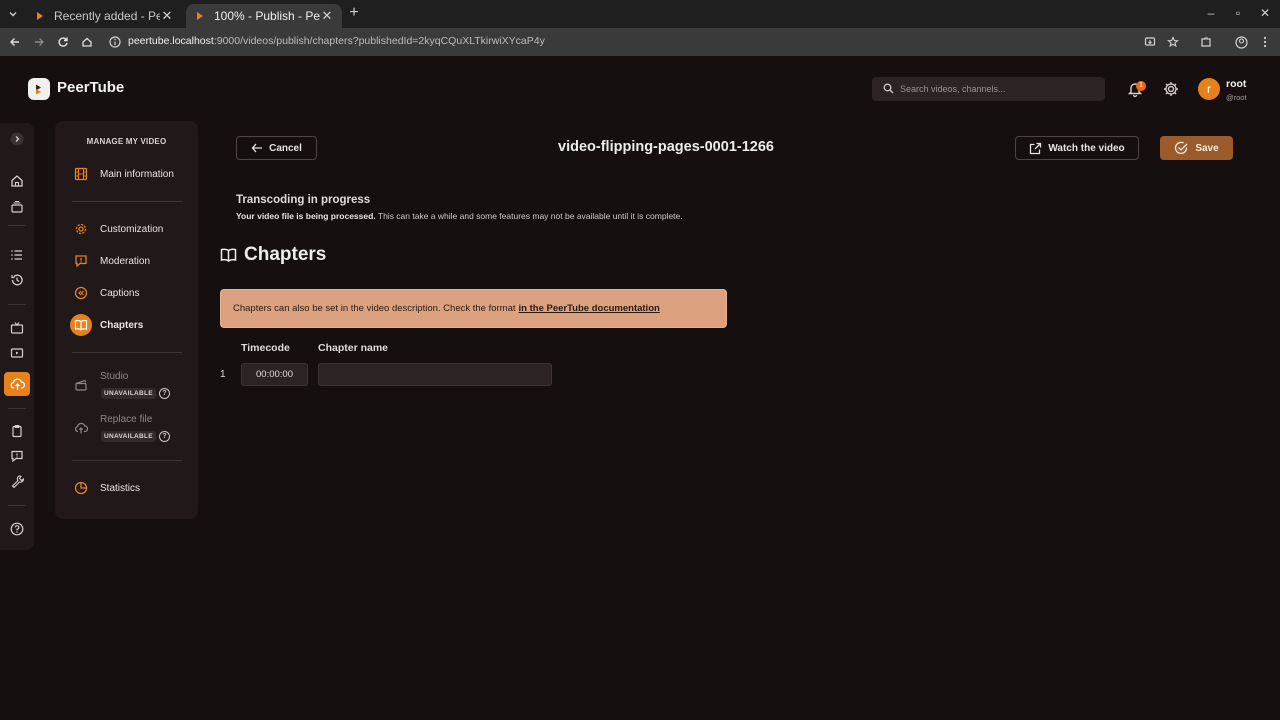 The width and height of the screenshot is (1280, 720). What do you see at coordinates (134, 325) in the screenshot?
I see `menu-item-chapters: Chapters` at bounding box center [134, 325].